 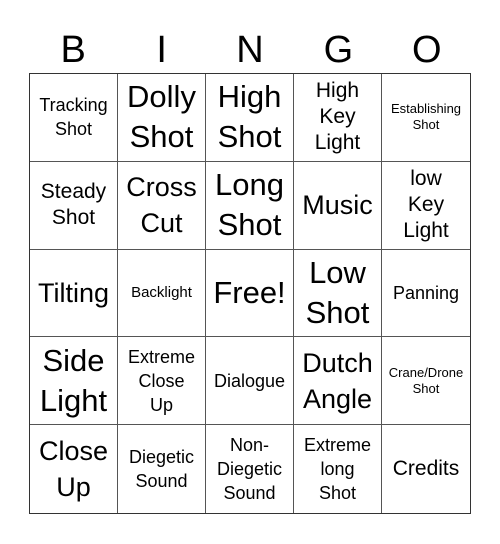 I want to click on bingo-cell-label: Credits, so click(x=426, y=469).